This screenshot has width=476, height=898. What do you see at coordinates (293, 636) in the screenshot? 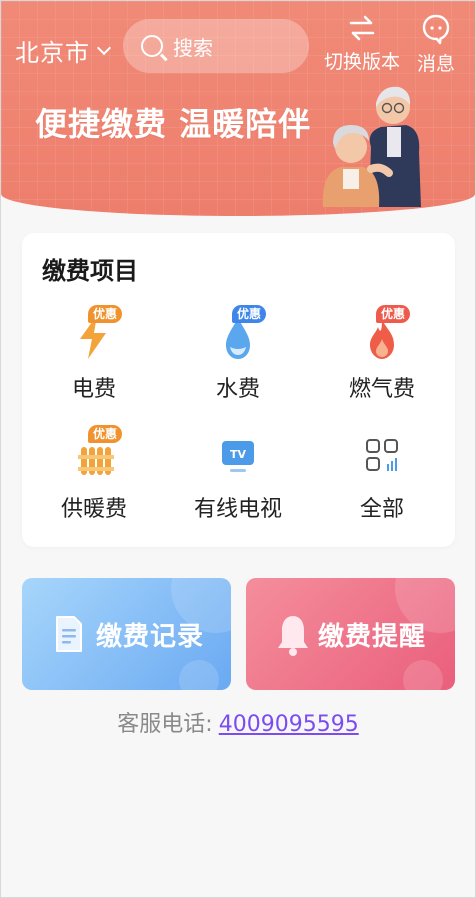
I see `bell-icon` at bounding box center [293, 636].